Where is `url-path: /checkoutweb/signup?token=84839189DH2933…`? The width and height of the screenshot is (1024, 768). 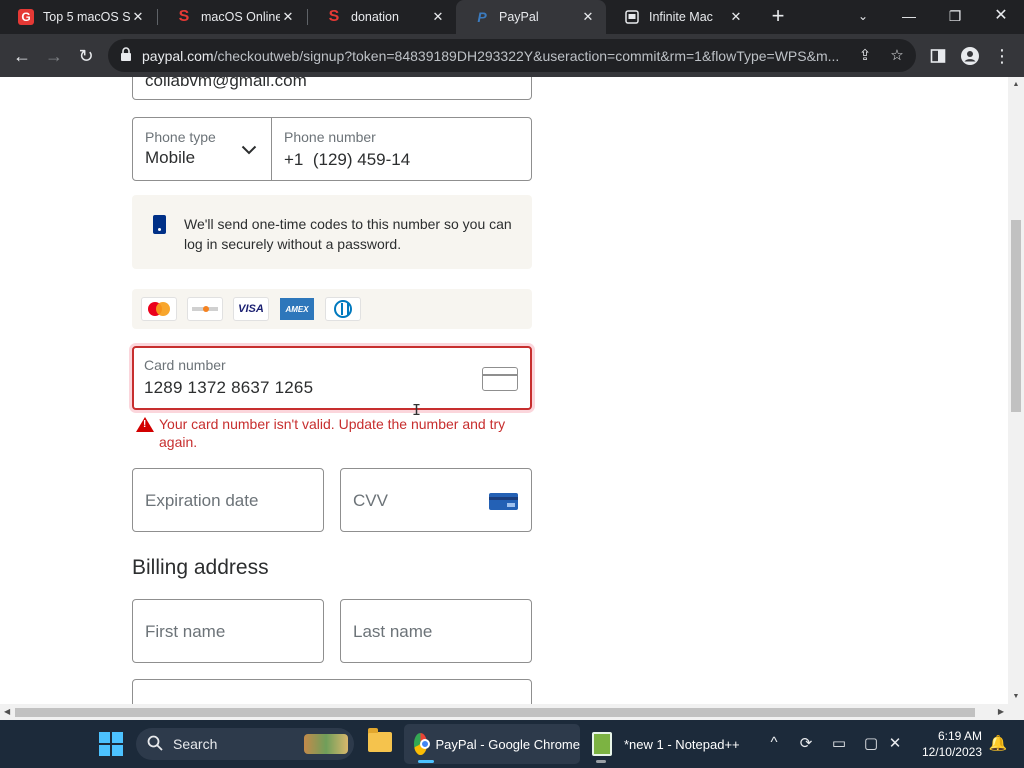
url-path: /checkoutweb/signup?token=84839189DH2933… is located at coordinates (526, 56).